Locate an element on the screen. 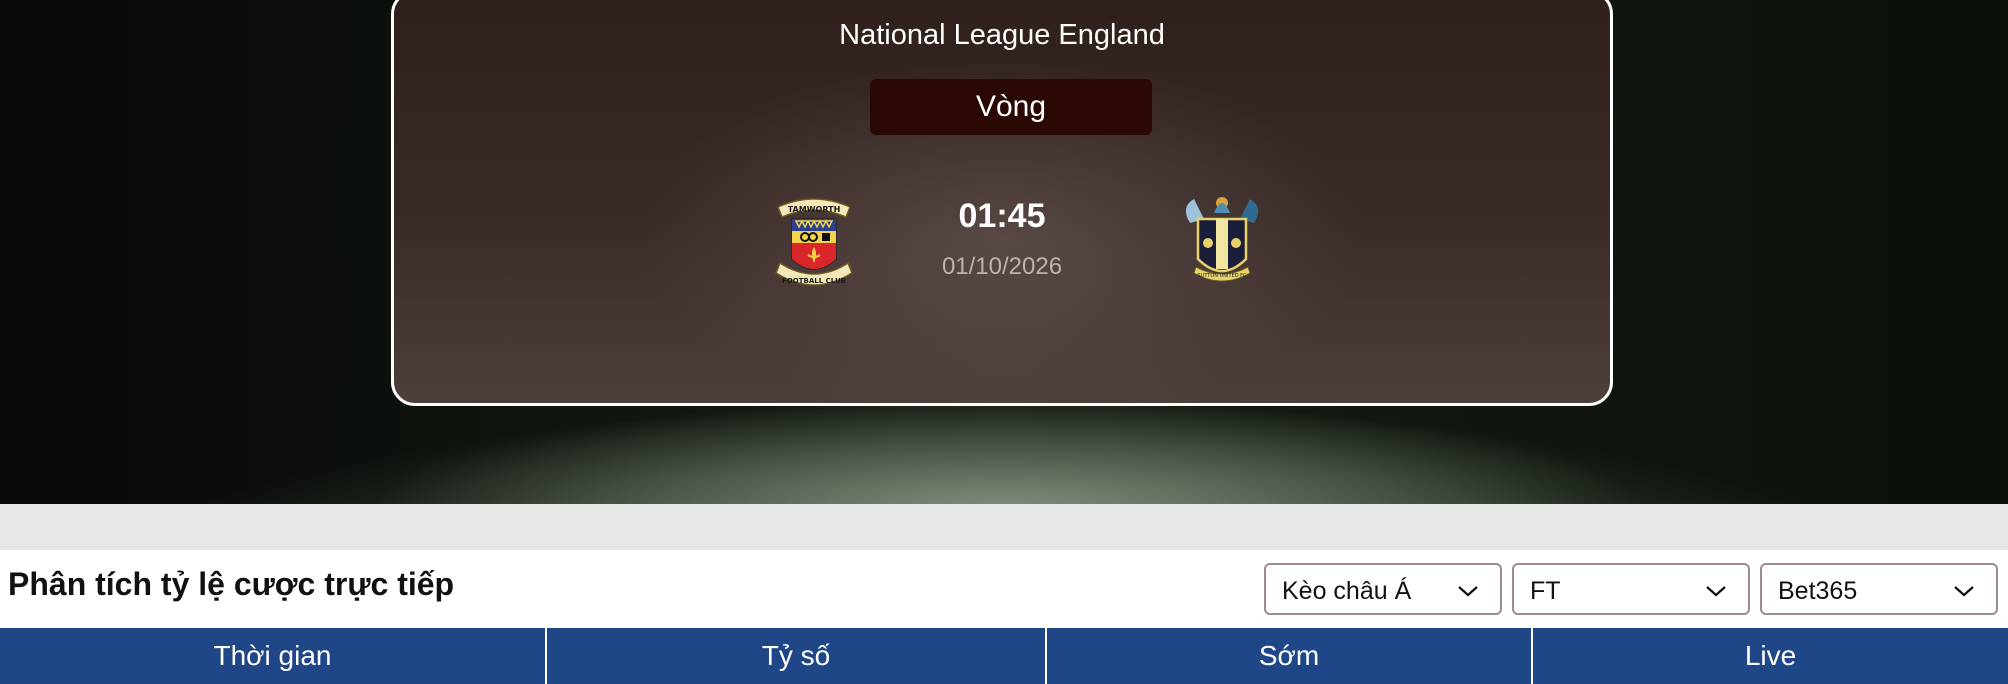  league-name: National League England is located at coordinates (1002, 35).